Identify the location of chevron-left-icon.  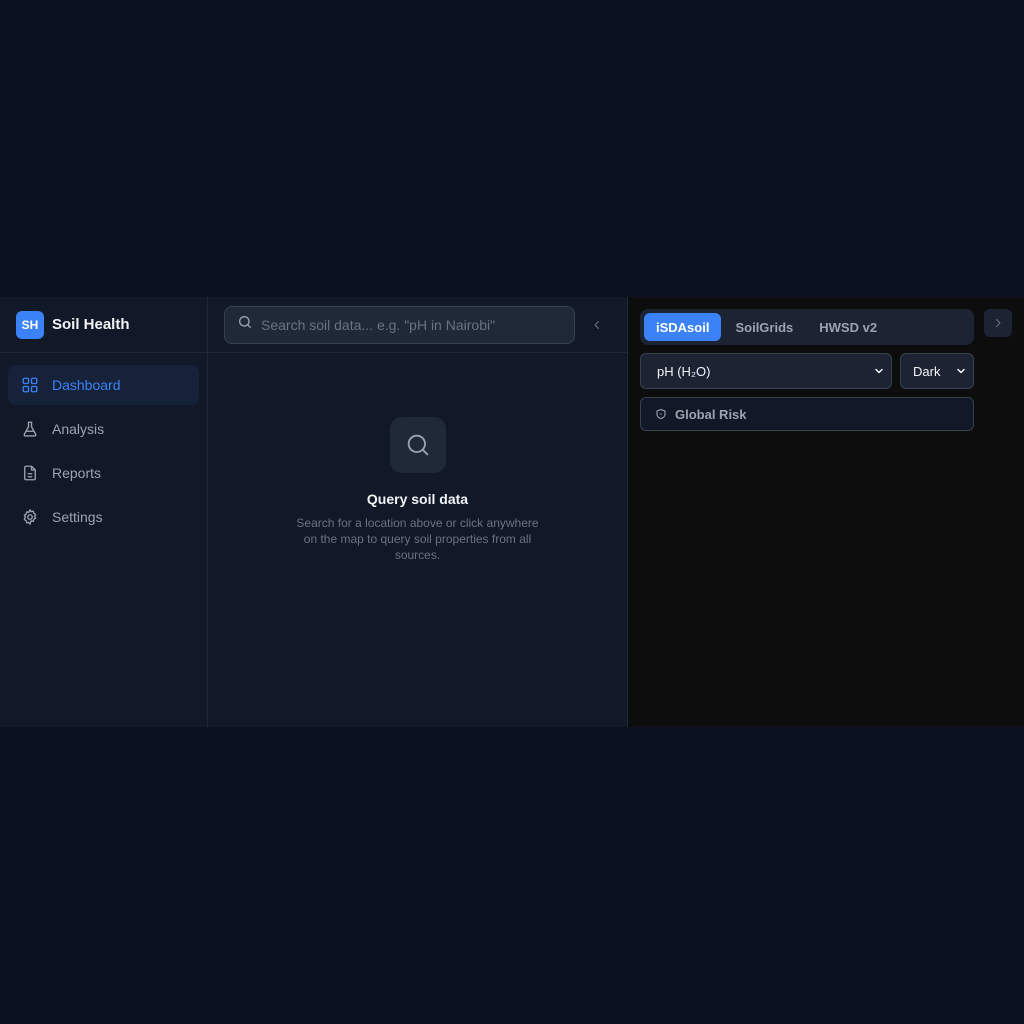
(597, 324).